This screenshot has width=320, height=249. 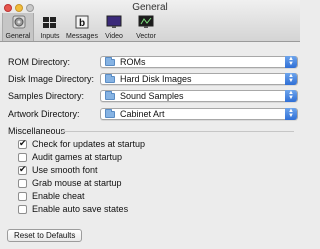 I want to click on checkbox-label: Enable cheat, so click(x=58, y=196).